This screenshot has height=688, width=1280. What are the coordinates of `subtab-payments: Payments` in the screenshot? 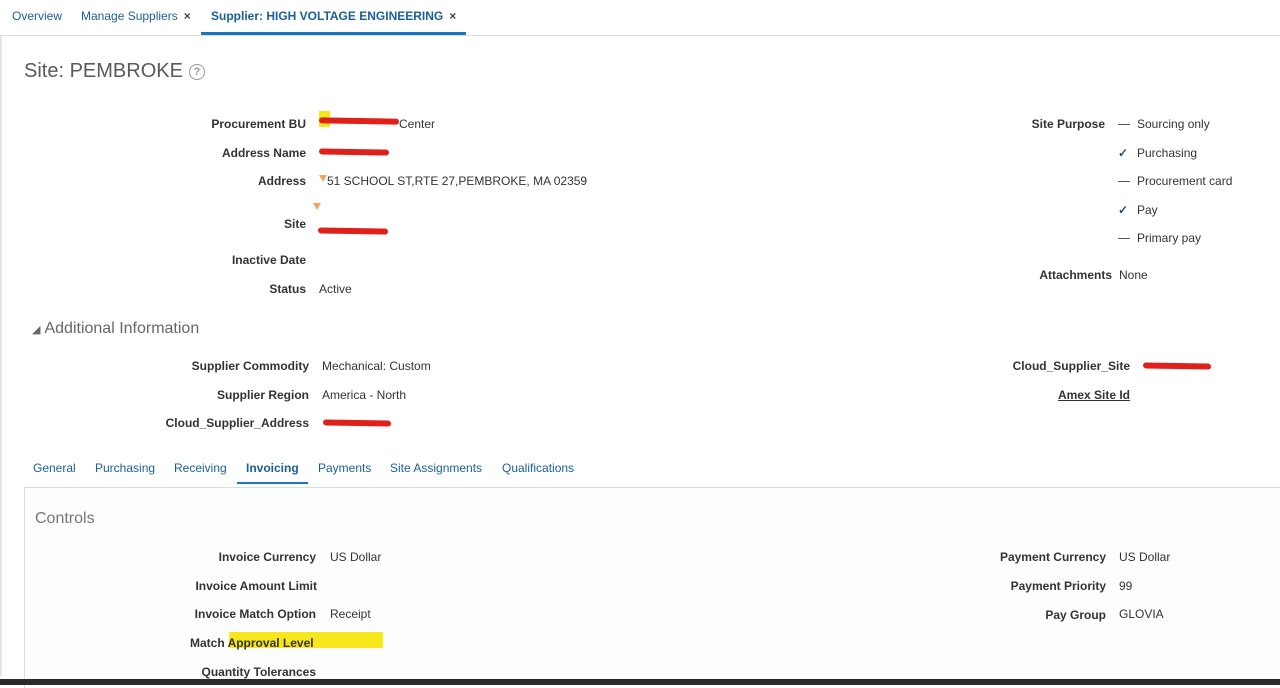 It's located at (344, 468).